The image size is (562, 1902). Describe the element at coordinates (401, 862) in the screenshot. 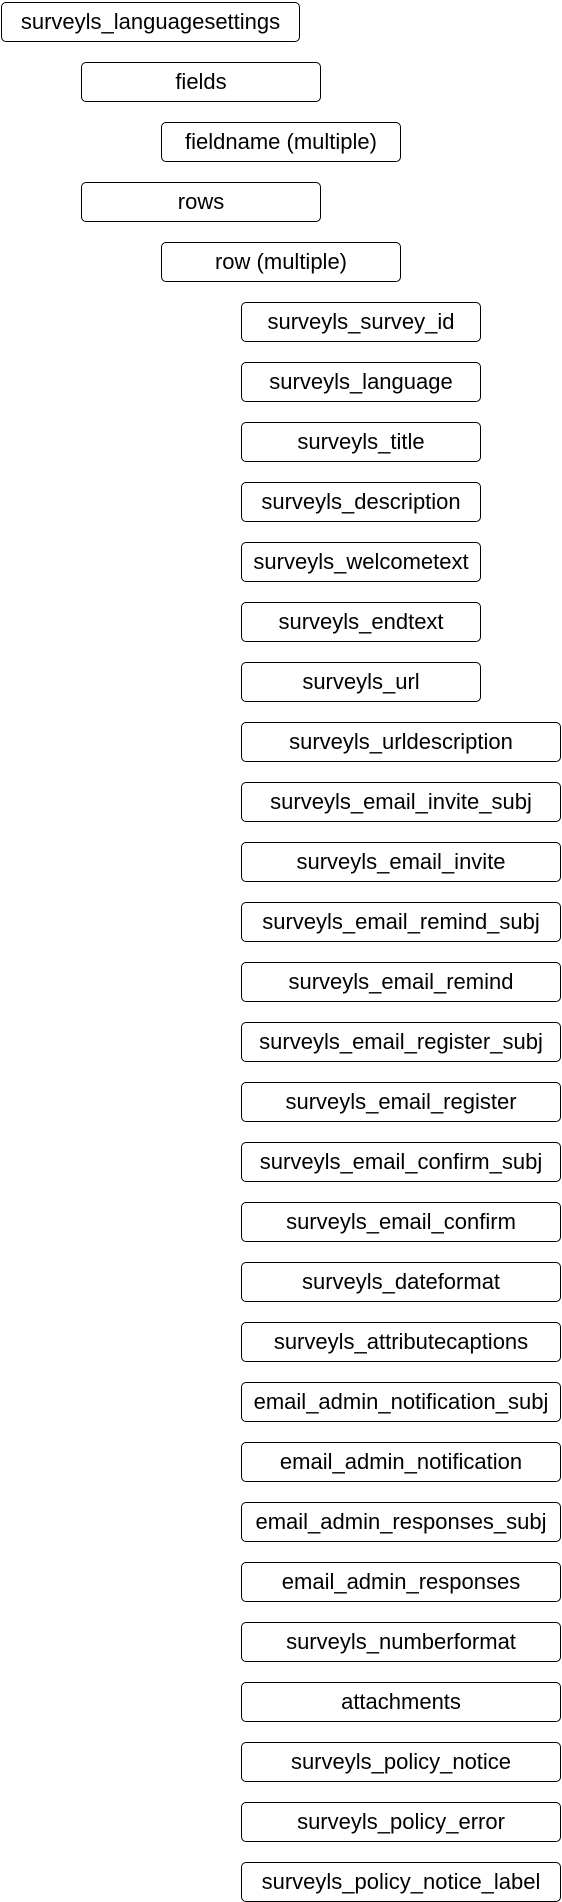

I see `node-surveyls-email-invite: surveyls_email_invite` at that location.